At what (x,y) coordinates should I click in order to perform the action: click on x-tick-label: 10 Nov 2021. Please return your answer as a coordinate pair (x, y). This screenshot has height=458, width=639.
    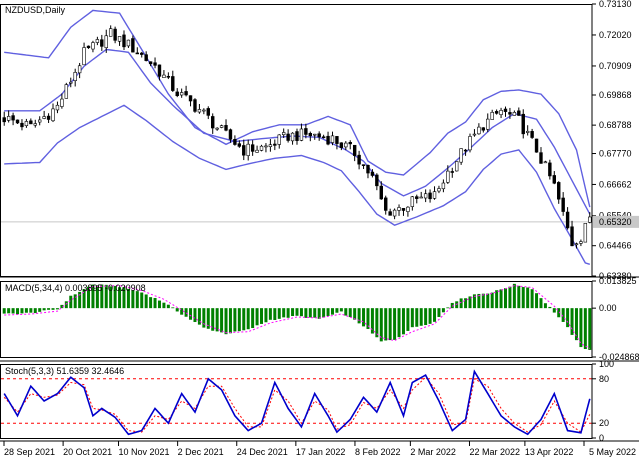
    Looking at the image, I should click on (144, 452).